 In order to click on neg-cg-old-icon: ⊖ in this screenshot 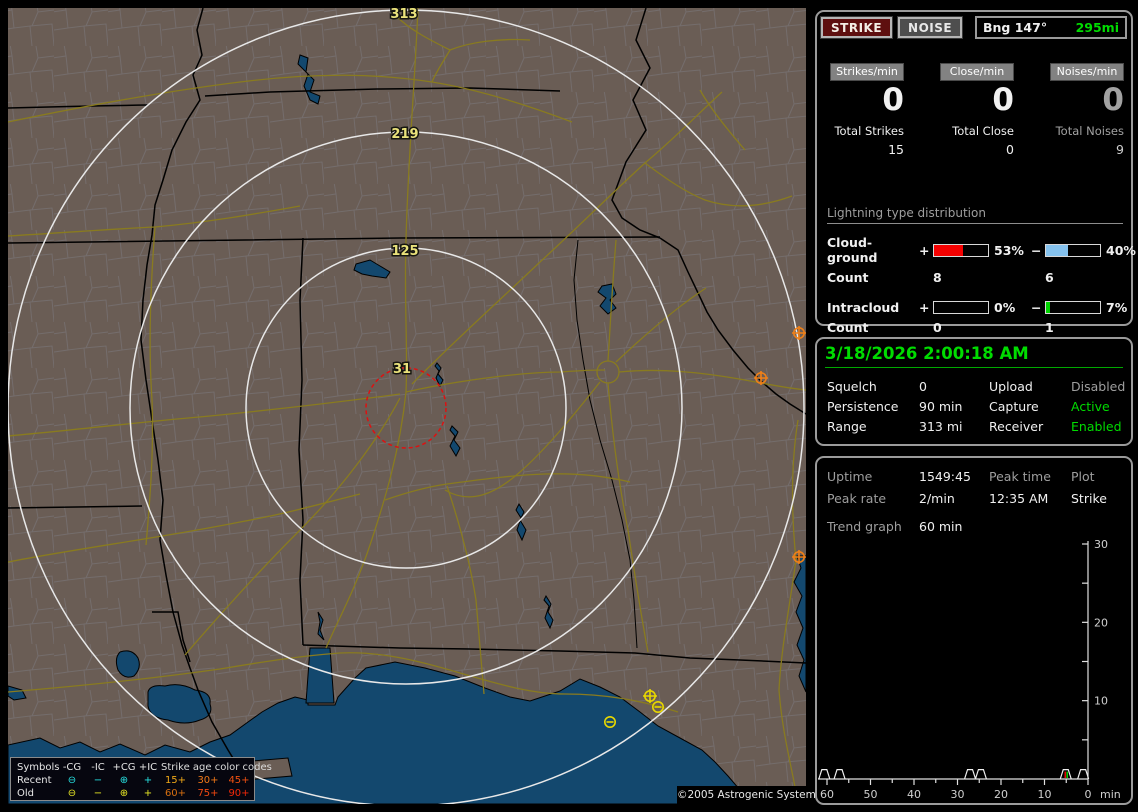, I will do `click(72, 793)`.